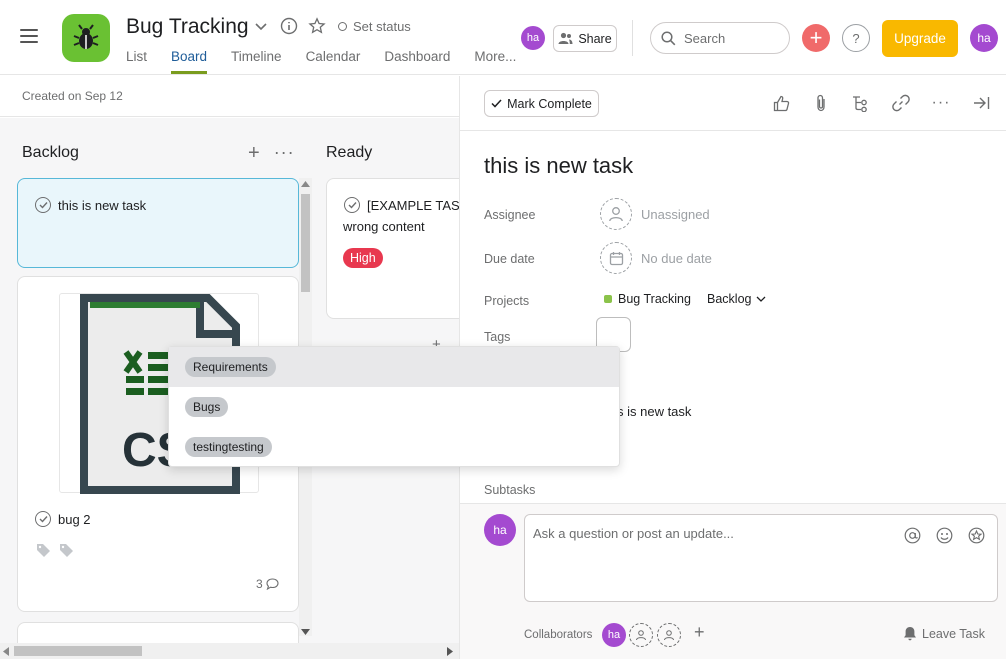 The width and height of the screenshot is (1006, 659). What do you see at coordinates (654, 299) in the screenshot?
I see `project-chip-name: Bug Tracking` at bounding box center [654, 299].